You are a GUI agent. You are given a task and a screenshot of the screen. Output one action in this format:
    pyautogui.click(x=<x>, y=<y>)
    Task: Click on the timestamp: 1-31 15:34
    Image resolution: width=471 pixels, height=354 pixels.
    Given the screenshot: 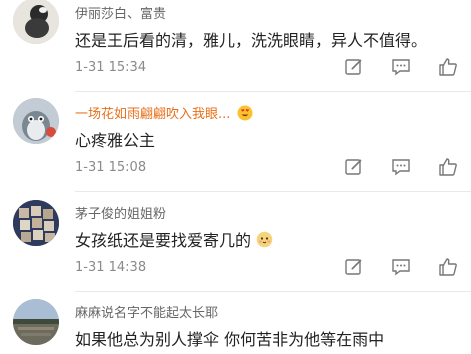 What is the action you would take?
    pyautogui.click(x=111, y=67)
    